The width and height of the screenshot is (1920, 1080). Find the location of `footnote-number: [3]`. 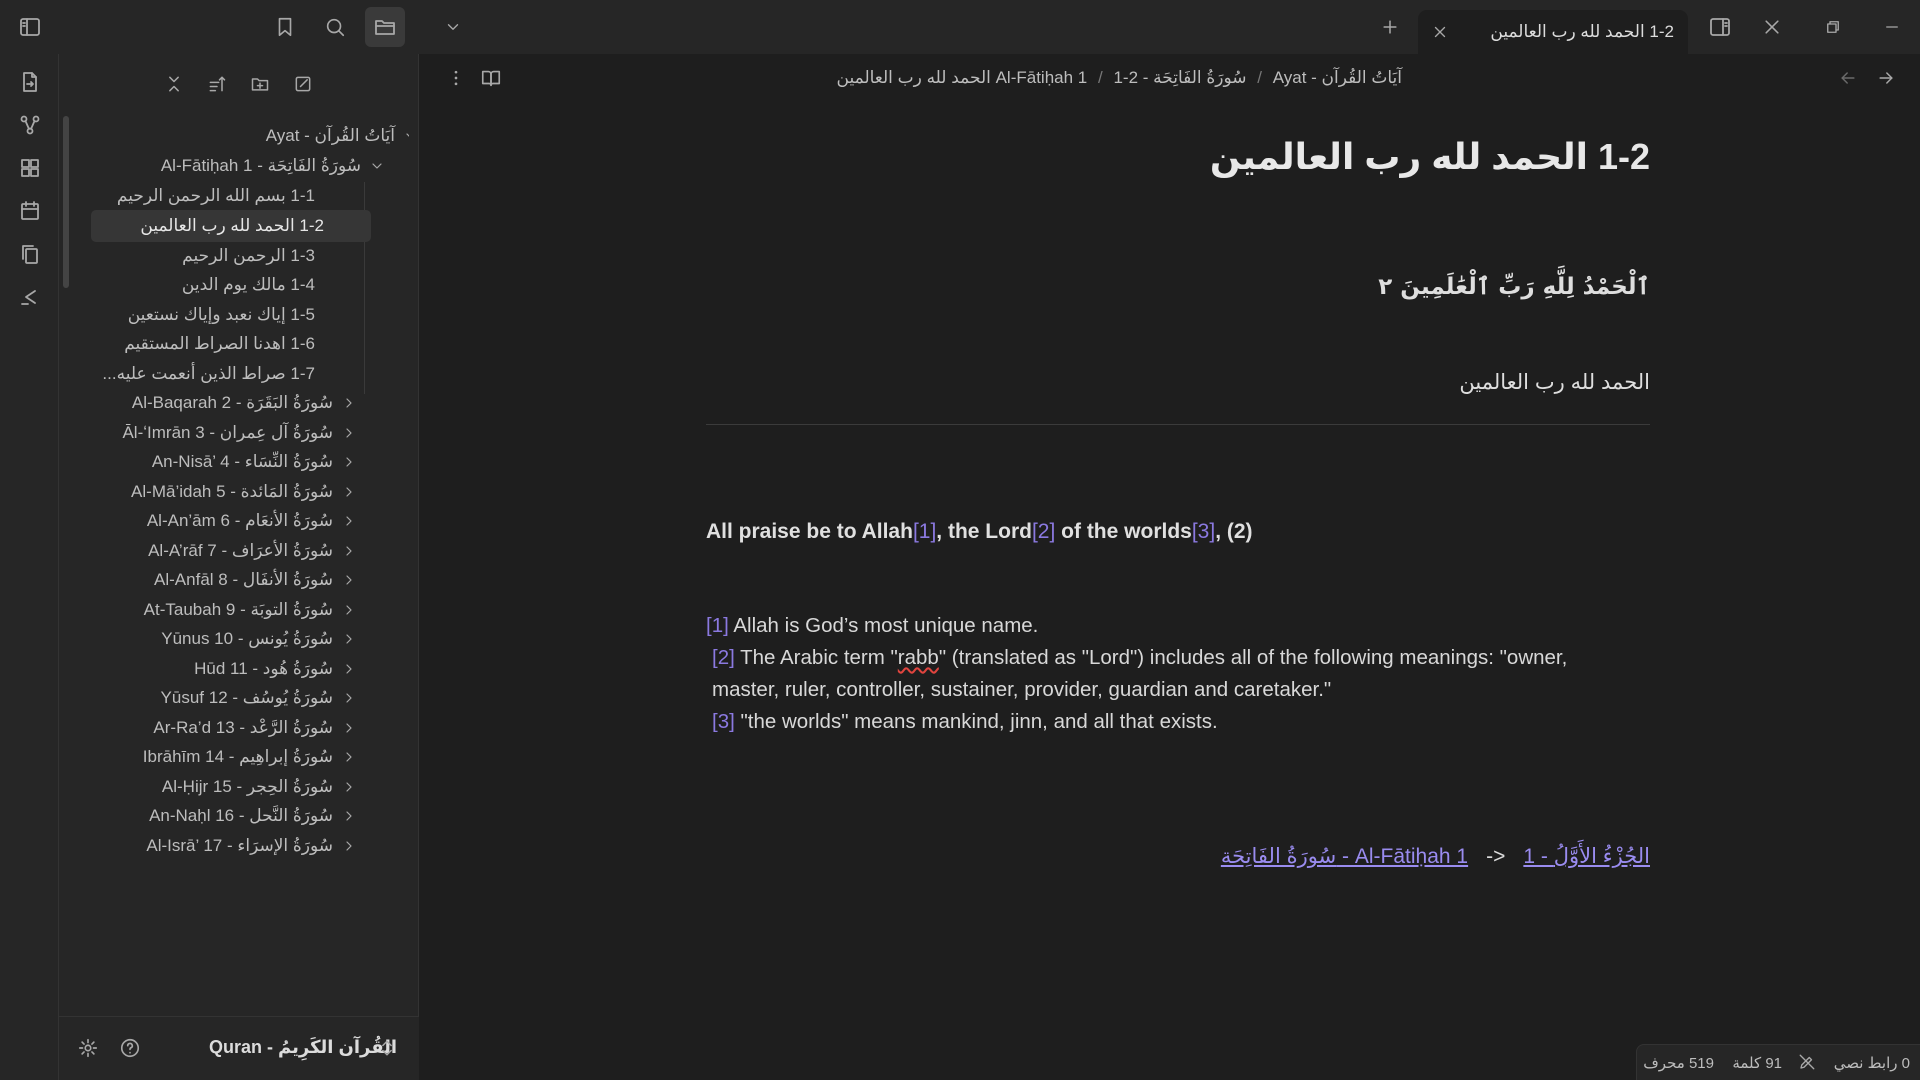

footnote-number: [3] is located at coordinates (723, 721).